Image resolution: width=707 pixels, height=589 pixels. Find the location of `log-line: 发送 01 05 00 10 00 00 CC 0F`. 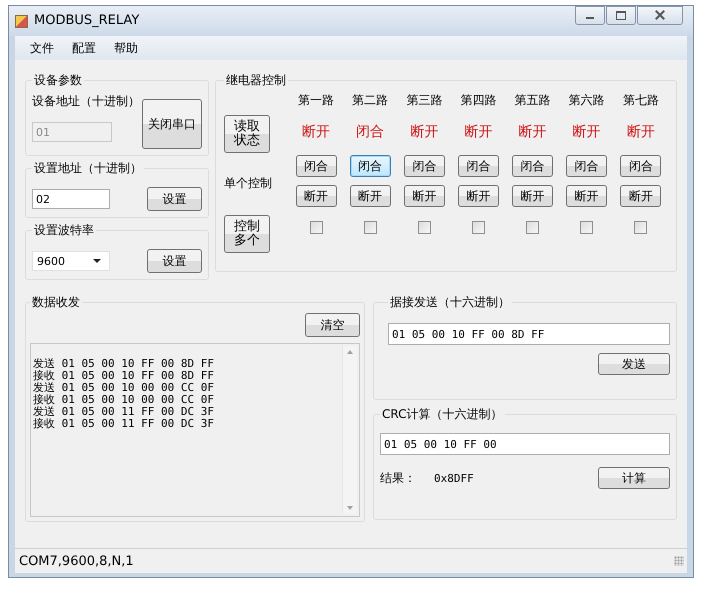

log-line: 发送 01 05 00 10 00 00 CC 0F is located at coordinates (124, 388).